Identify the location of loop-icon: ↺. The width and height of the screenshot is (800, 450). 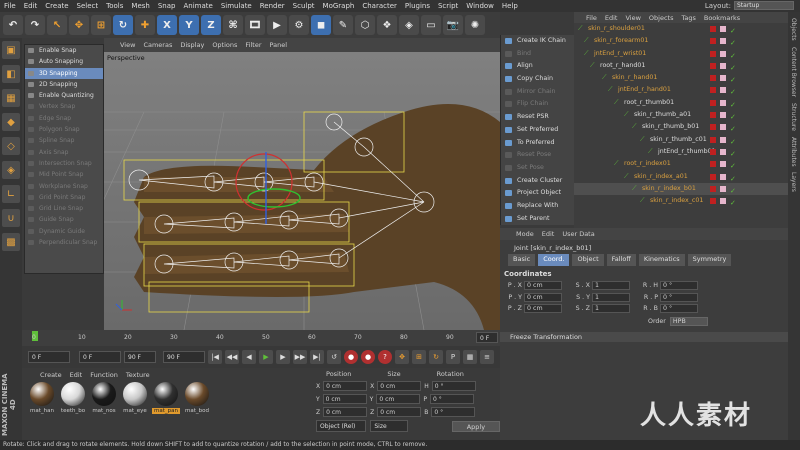
(334, 357).